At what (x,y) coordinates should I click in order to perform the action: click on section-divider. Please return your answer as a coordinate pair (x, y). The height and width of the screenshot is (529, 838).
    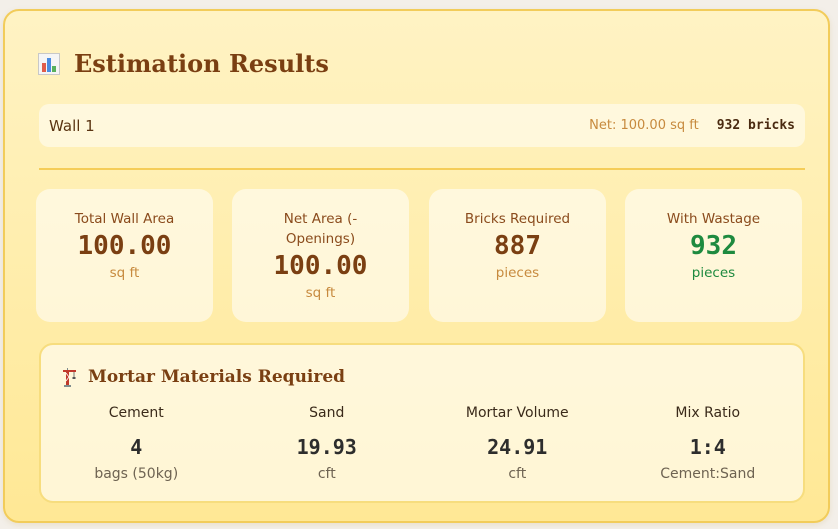
    Looking at the image, I should click on (422, 169).